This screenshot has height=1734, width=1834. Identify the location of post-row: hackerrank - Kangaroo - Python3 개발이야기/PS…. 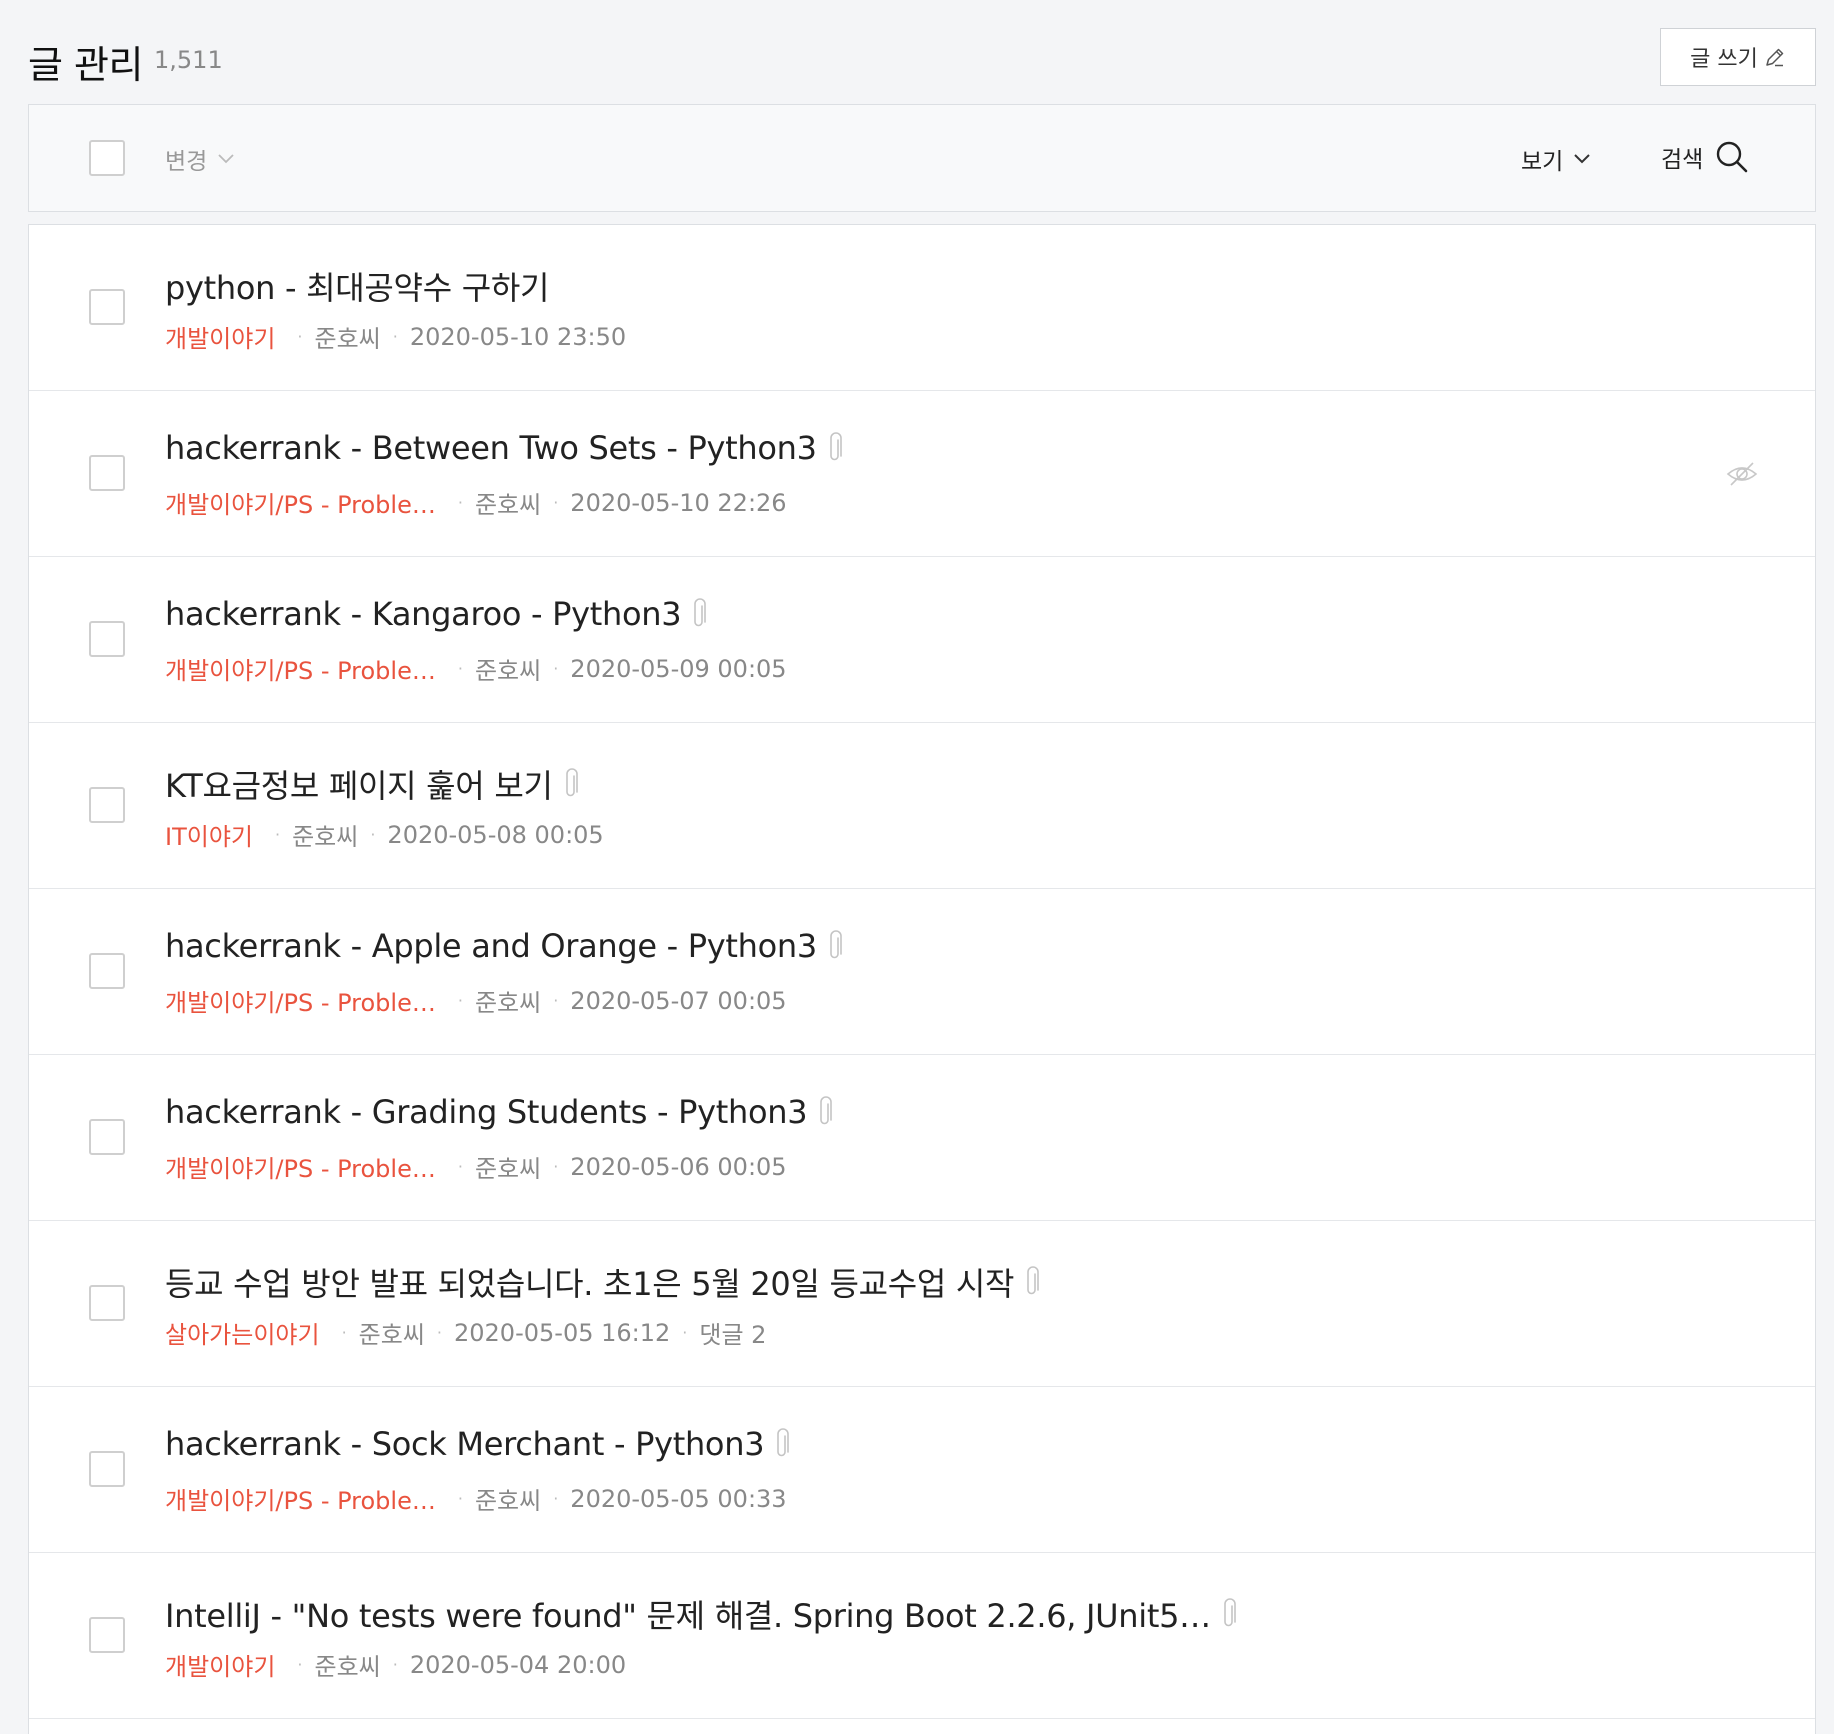
(922, 640).